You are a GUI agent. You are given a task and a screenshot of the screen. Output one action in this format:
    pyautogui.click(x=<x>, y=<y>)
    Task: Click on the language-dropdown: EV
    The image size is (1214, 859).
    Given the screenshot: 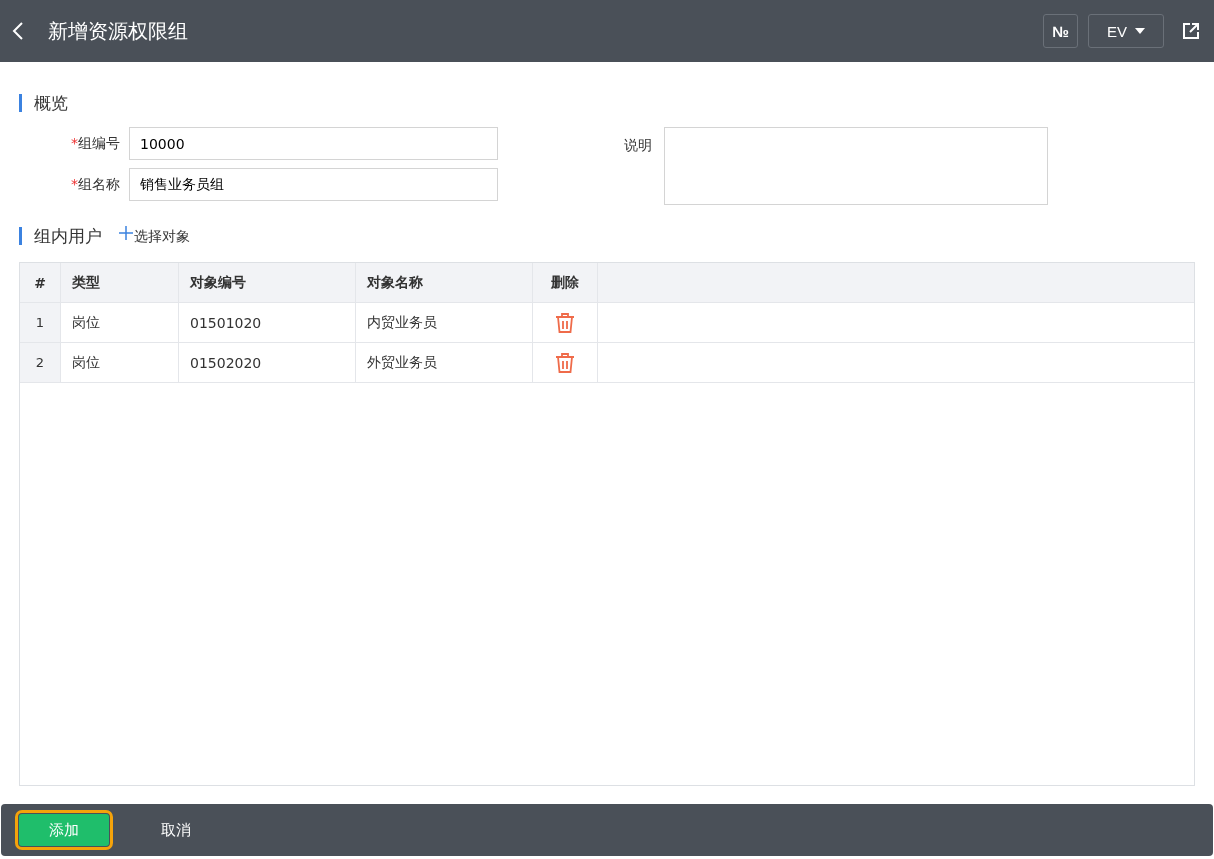 What is the action you would take?
    pyautogui.click(x=1126, y=31)
    